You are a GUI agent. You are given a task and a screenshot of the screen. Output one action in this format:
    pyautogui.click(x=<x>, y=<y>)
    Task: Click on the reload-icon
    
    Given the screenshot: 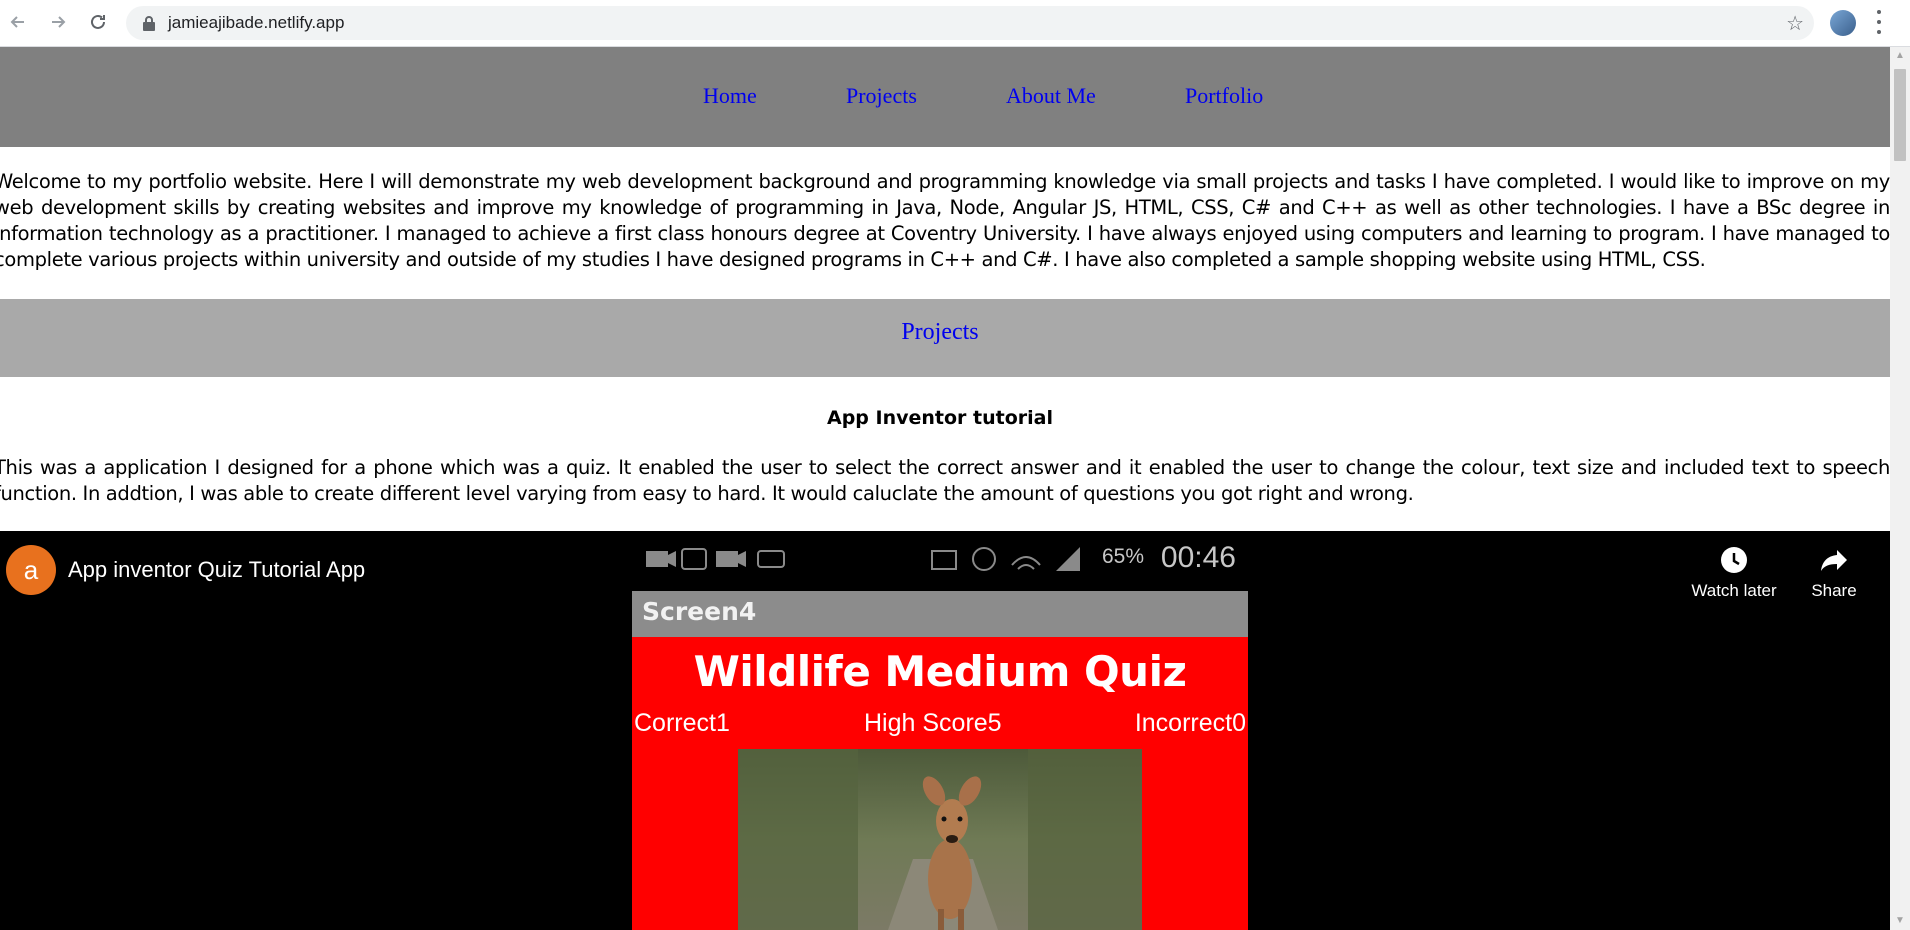 What is the action you would take?
    pyautogui.click(x=98, y=22)
    